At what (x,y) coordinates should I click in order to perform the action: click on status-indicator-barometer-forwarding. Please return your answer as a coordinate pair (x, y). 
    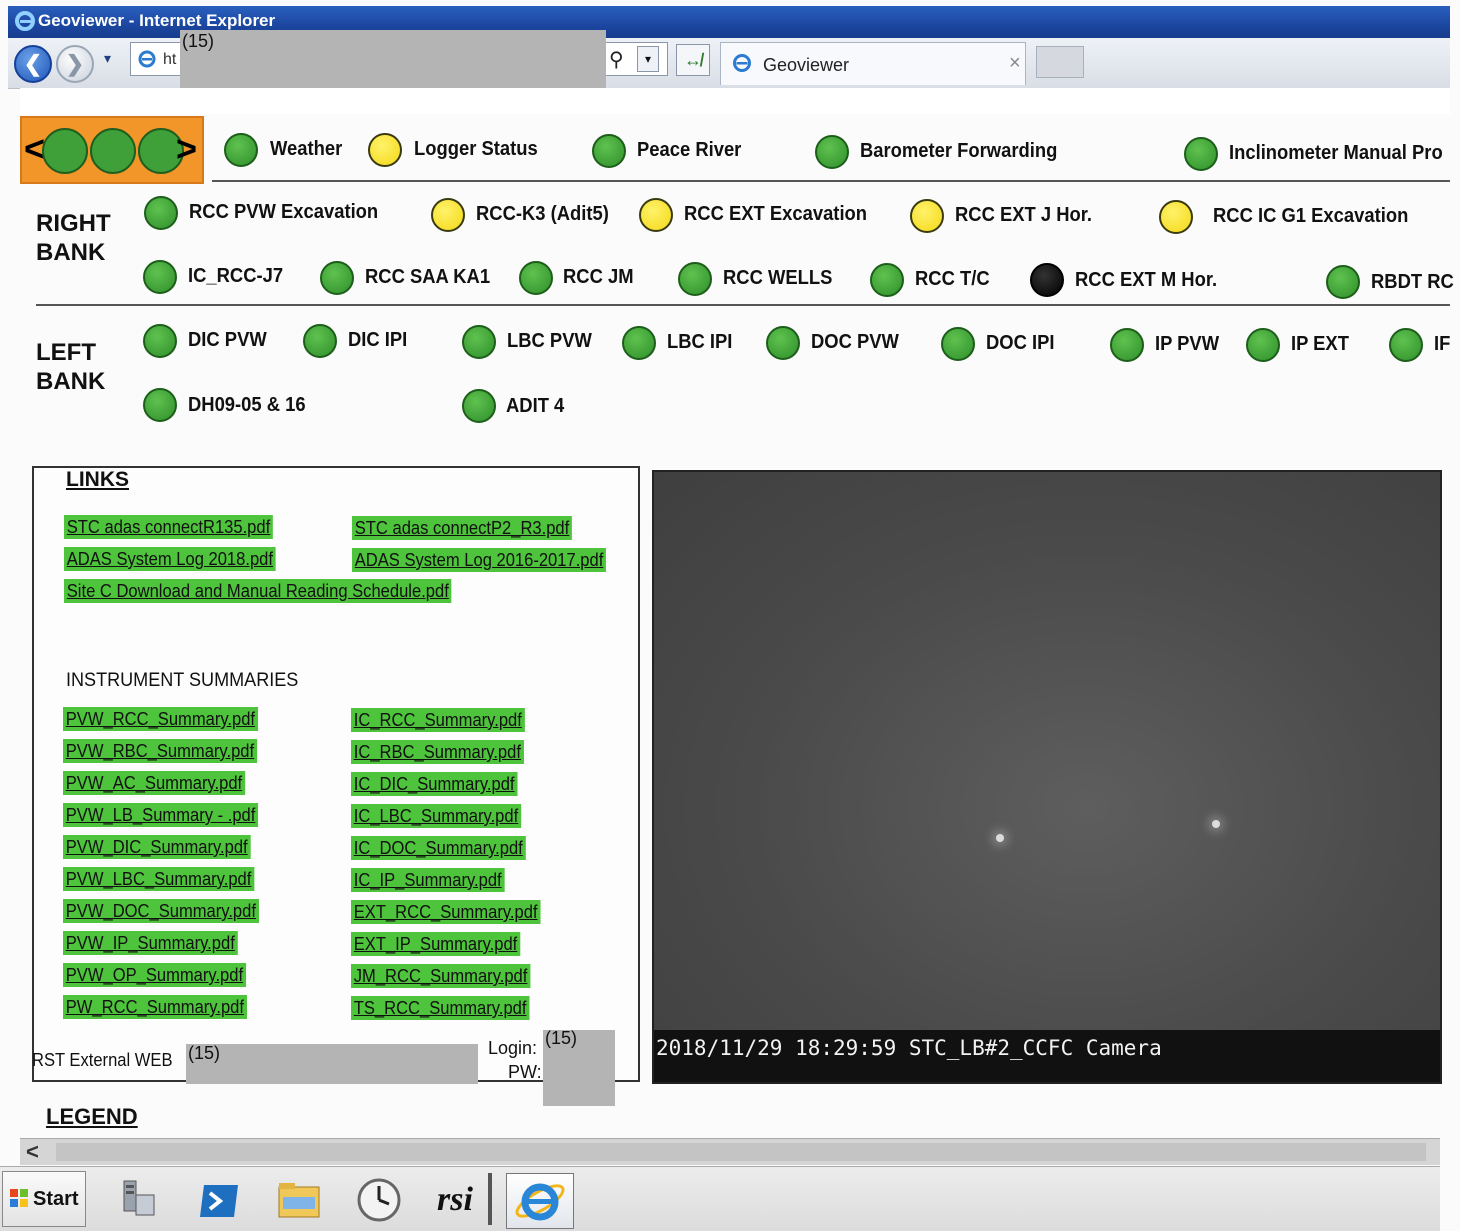
    Looking at the image, I should click on (832, 152).